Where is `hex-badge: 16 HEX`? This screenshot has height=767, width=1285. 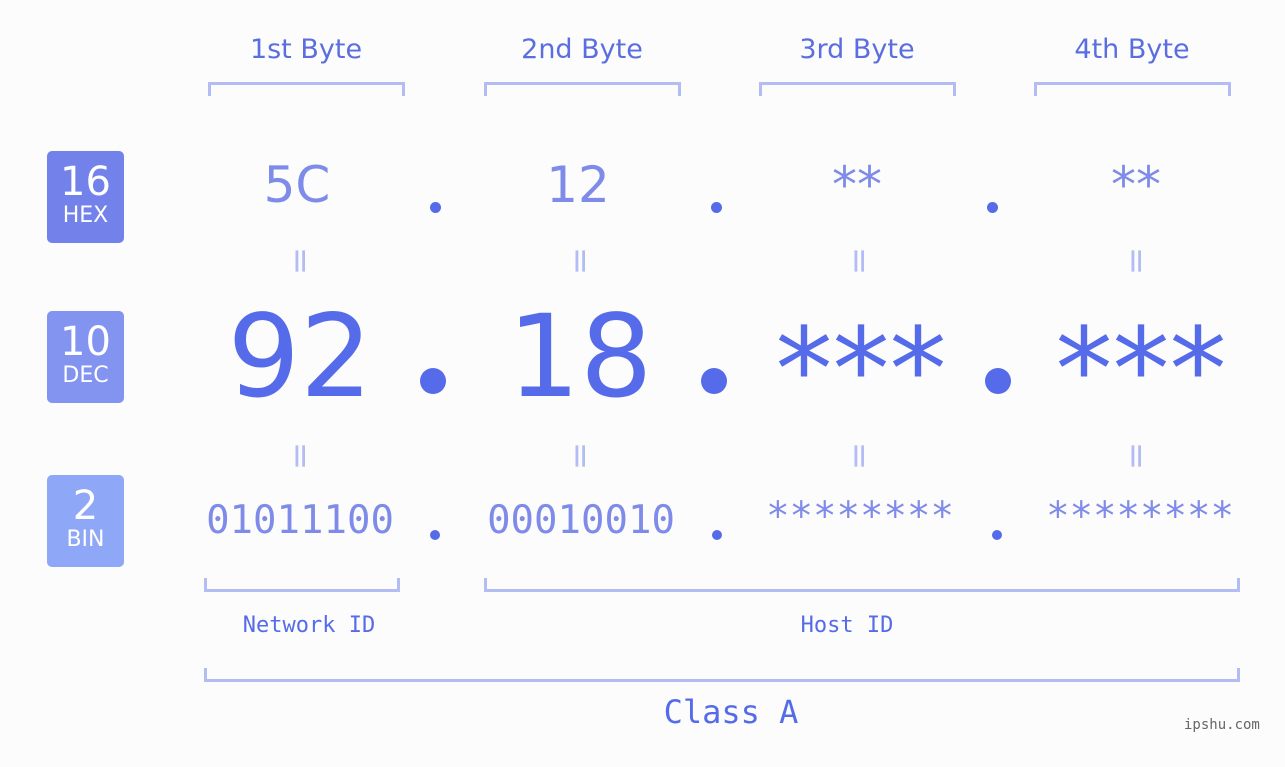 hex-badge: 16 HEX is located at coordinates (85, 197).